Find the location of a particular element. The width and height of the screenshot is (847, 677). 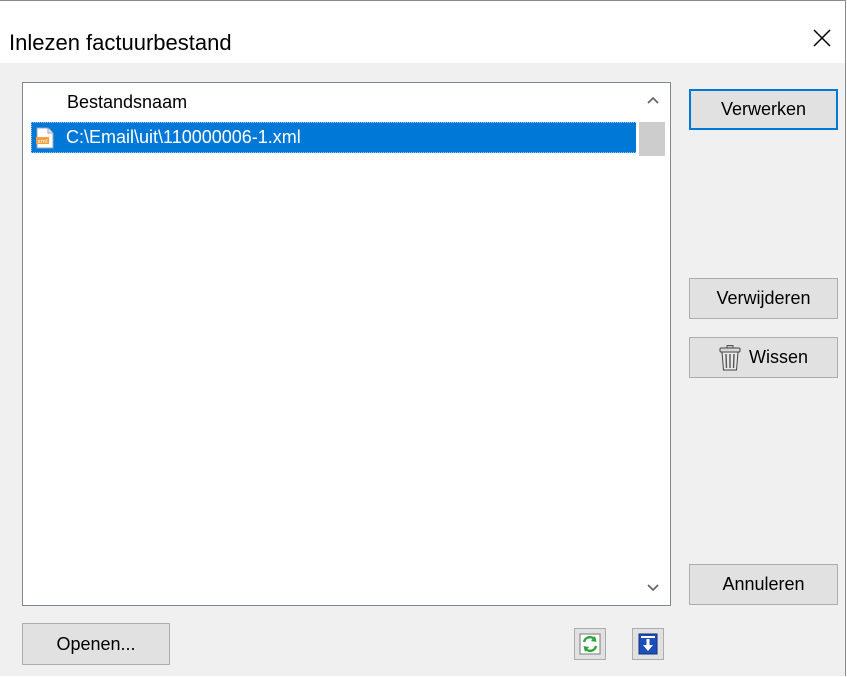

wissen-button: Wissen is located at coordinates (763, 357).